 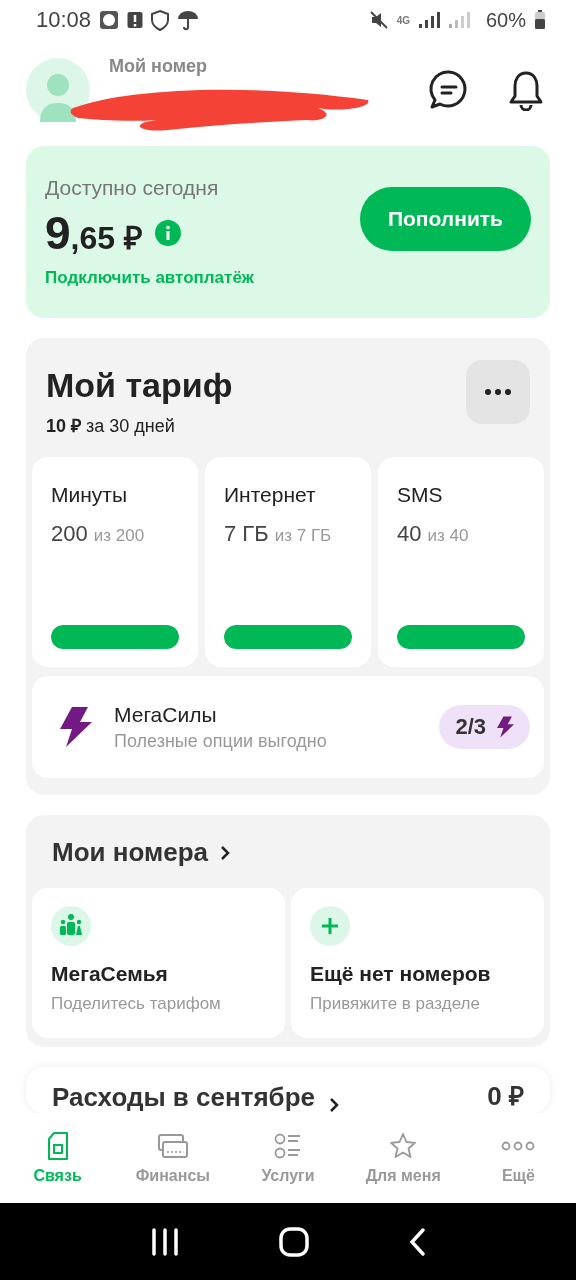 What do you see at coordinates (111, 426) in the screenshot?
I see `tariff-price: 10 ₽ за 30 дней` at bounding box center [111, 426].